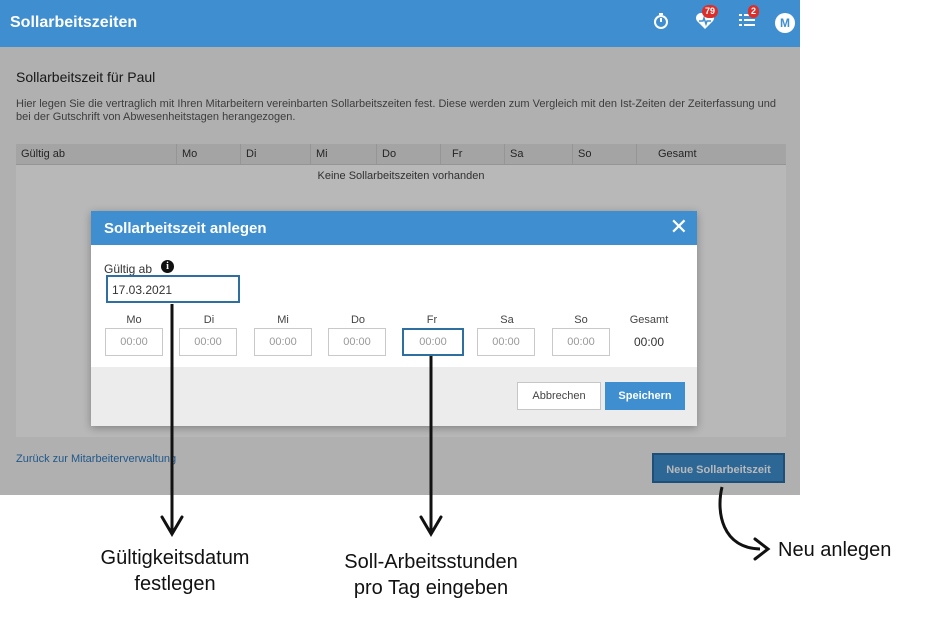  What do you see at coordinates (175, 571) in the screenshot?
I see `annotation-date: Gültigkeitsdatum festlegen` at bounding box center [175, 571].